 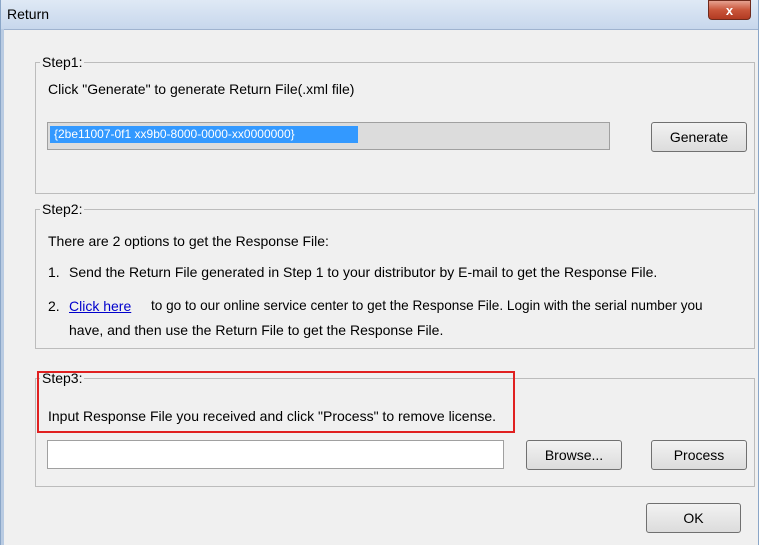 What do you see at coordinates (275, 454) in the screenshot?
I see `response-file-input` at bounding box center [275, 454].